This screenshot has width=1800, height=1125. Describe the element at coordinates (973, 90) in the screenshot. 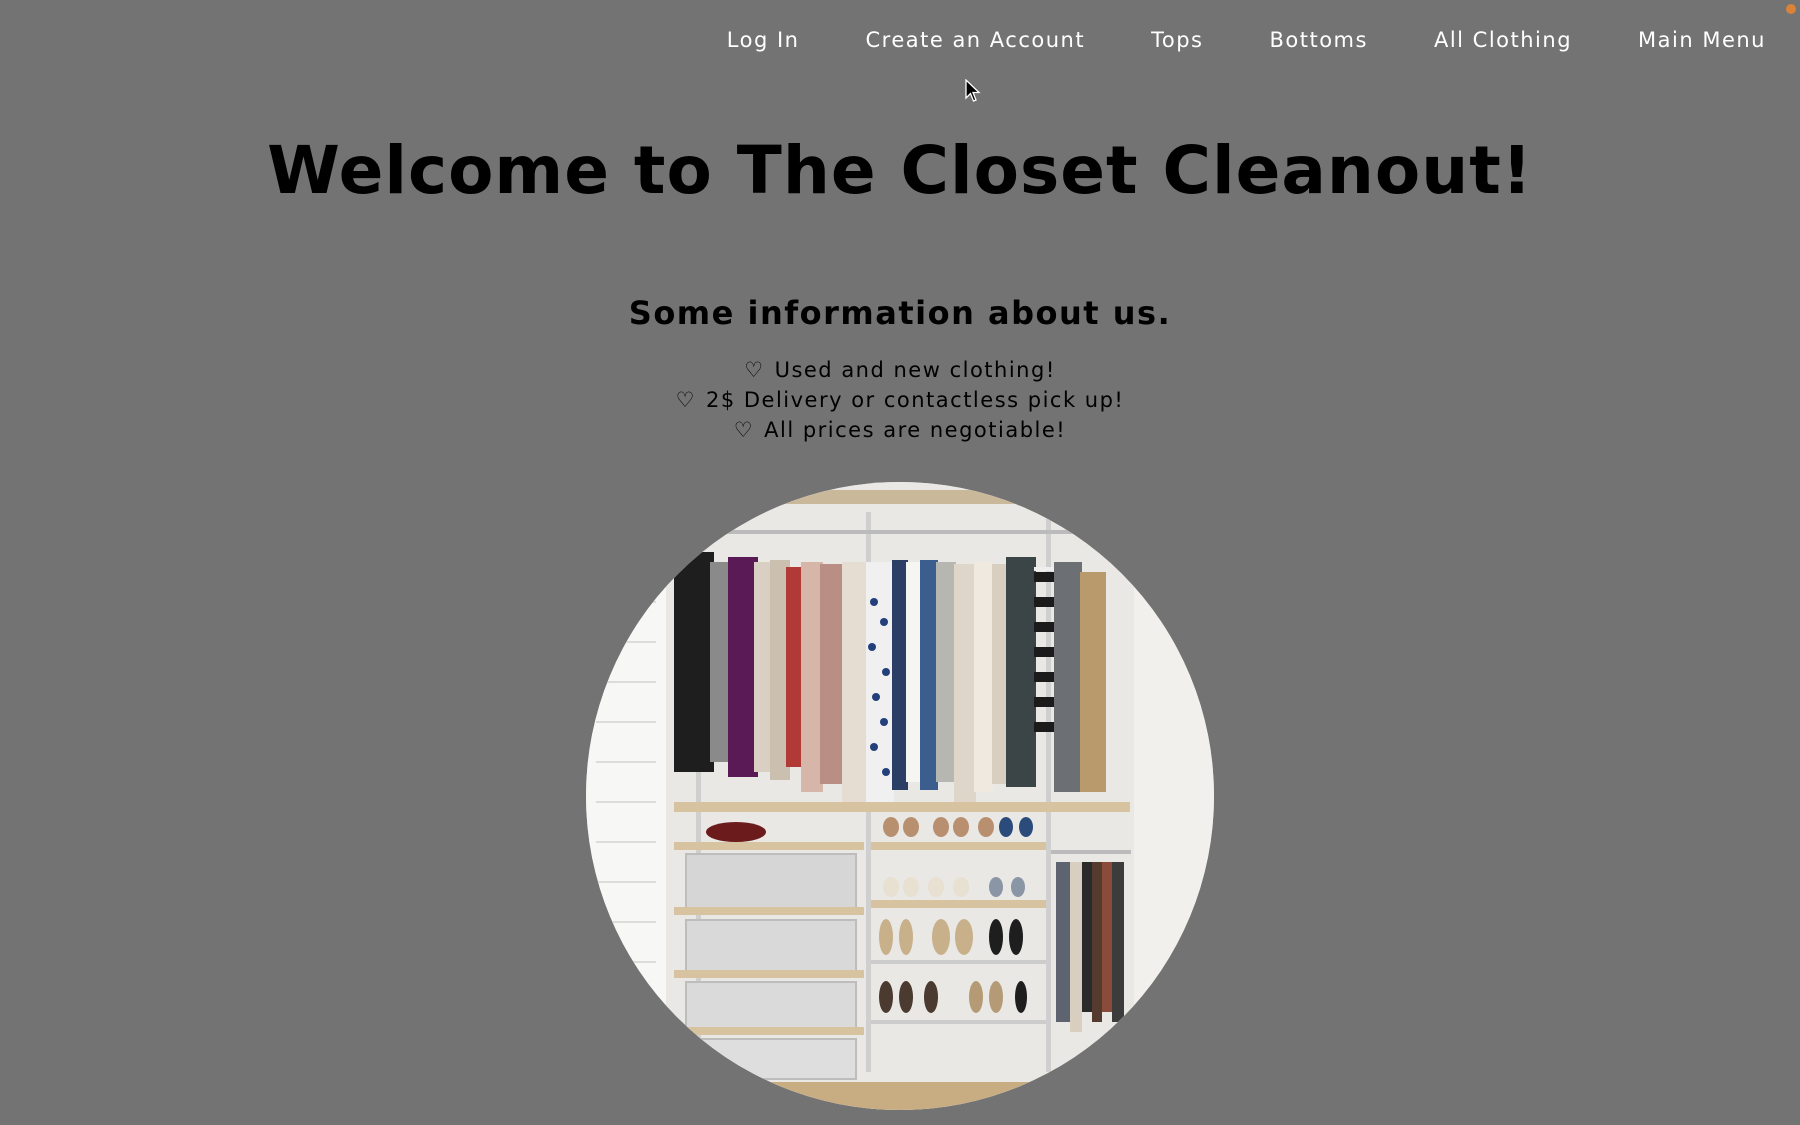

I see `mouse-cursor-icon` at that location.